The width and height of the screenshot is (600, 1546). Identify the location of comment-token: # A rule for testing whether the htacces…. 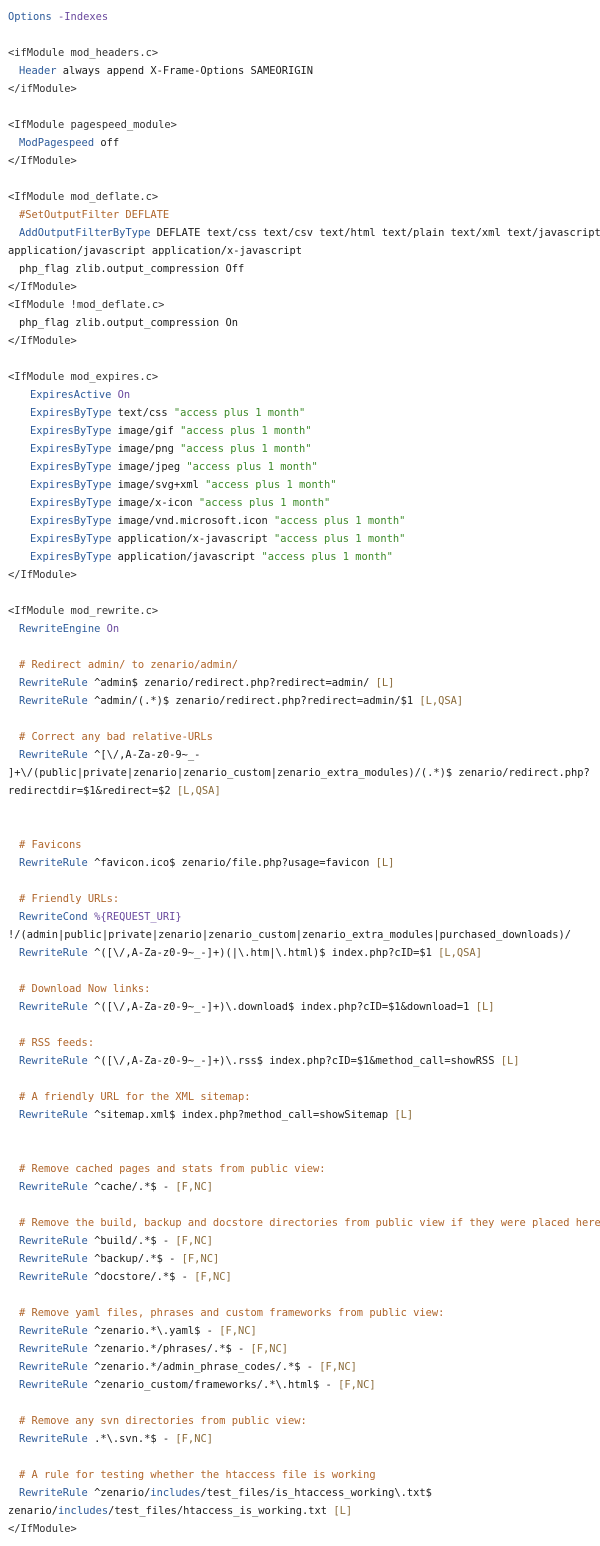
(197, 1475).